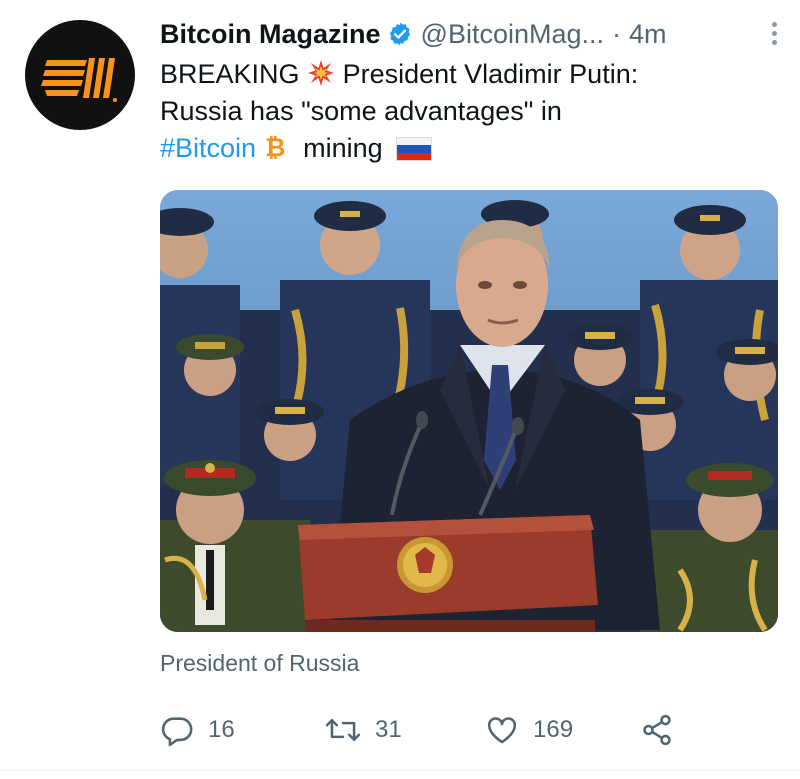 This screenshot has height=779, width=800. What do you see at coordinates (553, 729) in the screenshot?
I see `like-count: 169` at bounding box center [553, 729].